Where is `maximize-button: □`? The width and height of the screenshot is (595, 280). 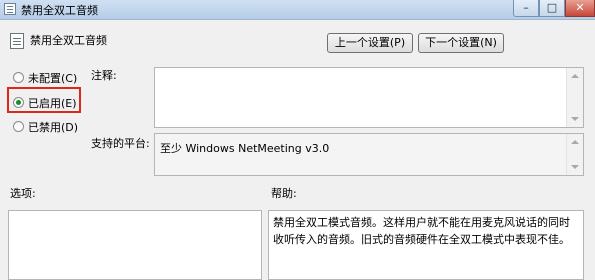
maximize-button: □ is located at coordinates (552, 8).